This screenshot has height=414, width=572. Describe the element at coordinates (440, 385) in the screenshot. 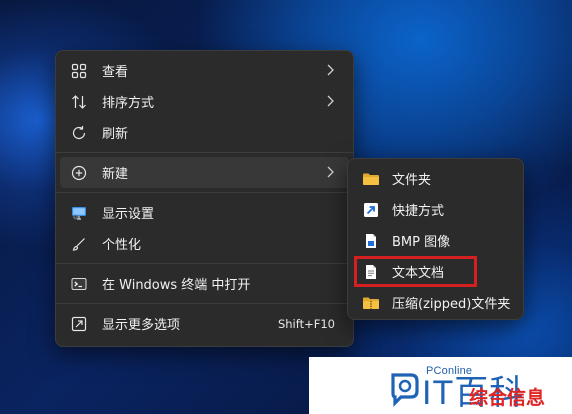

I see `watermark: PConline IT百科 综合信息` at that location.